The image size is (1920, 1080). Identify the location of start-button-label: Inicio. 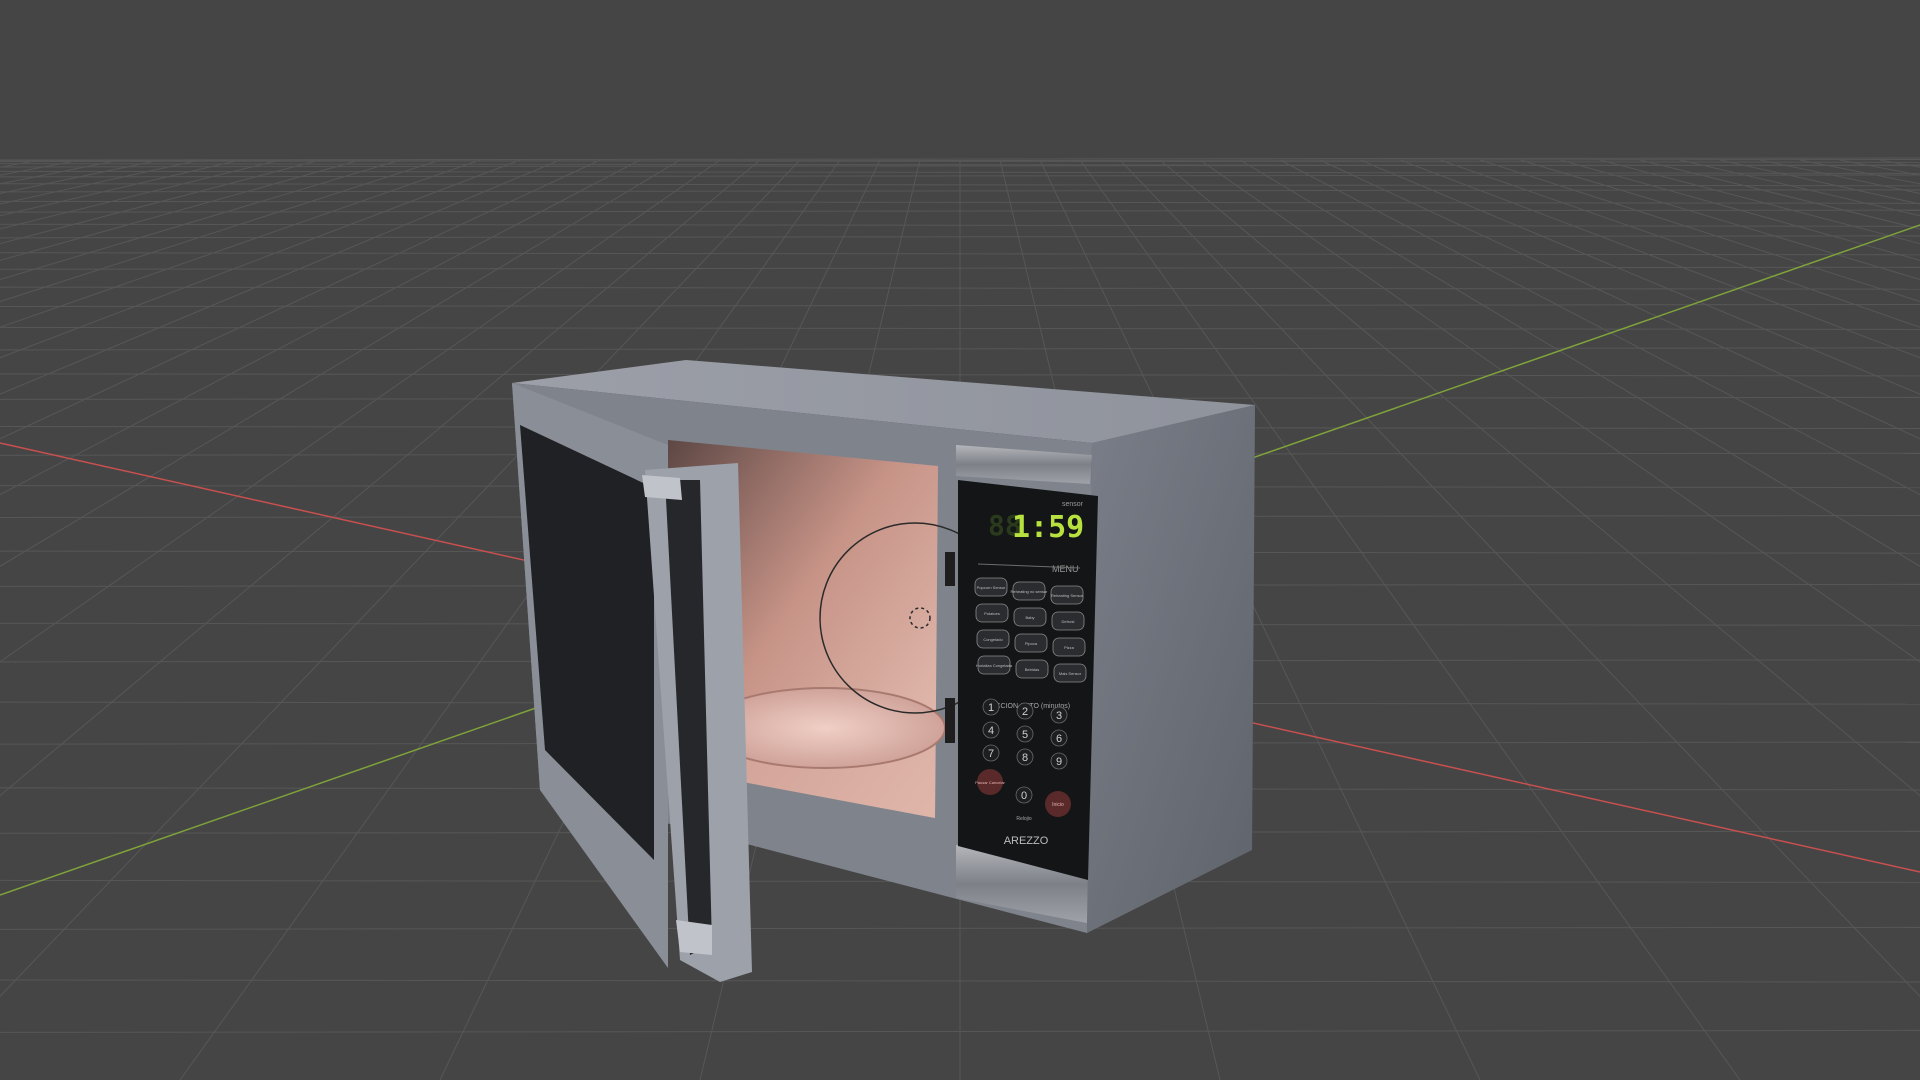
(1058, 805).